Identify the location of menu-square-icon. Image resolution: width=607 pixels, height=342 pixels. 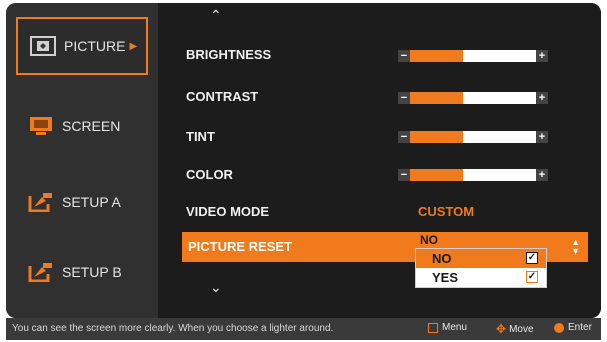
(433, 327).